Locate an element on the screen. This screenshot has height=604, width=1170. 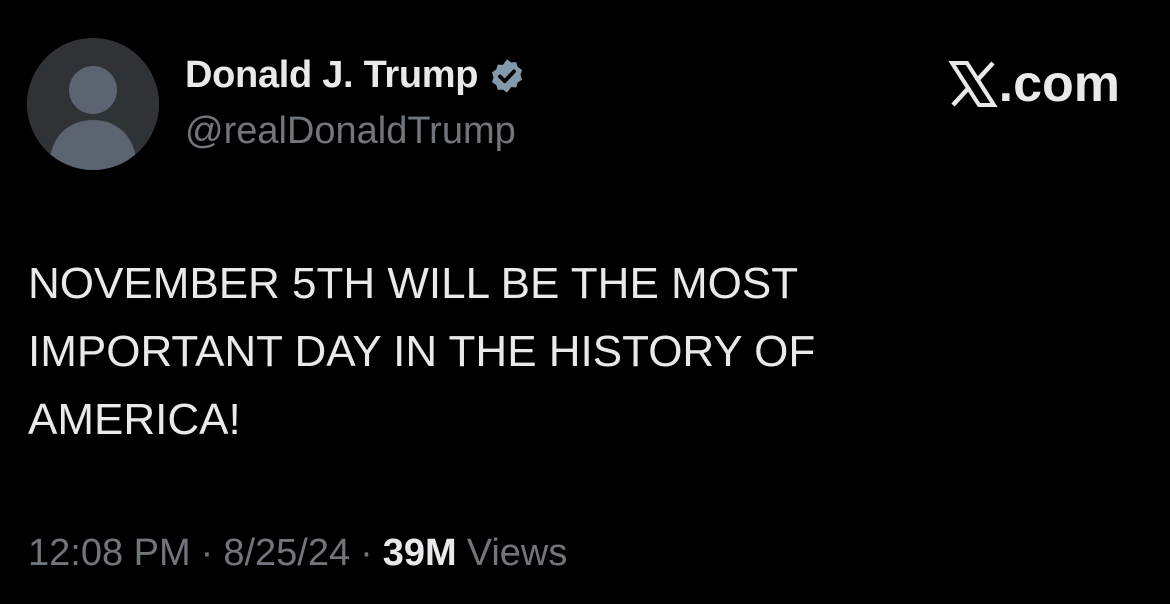
brand-watermark: .com is located at coordinates (1033, 84).